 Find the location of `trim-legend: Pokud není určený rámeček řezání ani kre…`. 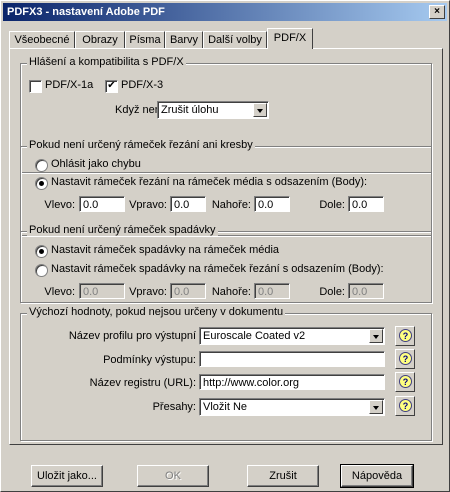

trim-legend: Pokud není určený rámeček řezání ani kre… is located at coordinates (141, 145).